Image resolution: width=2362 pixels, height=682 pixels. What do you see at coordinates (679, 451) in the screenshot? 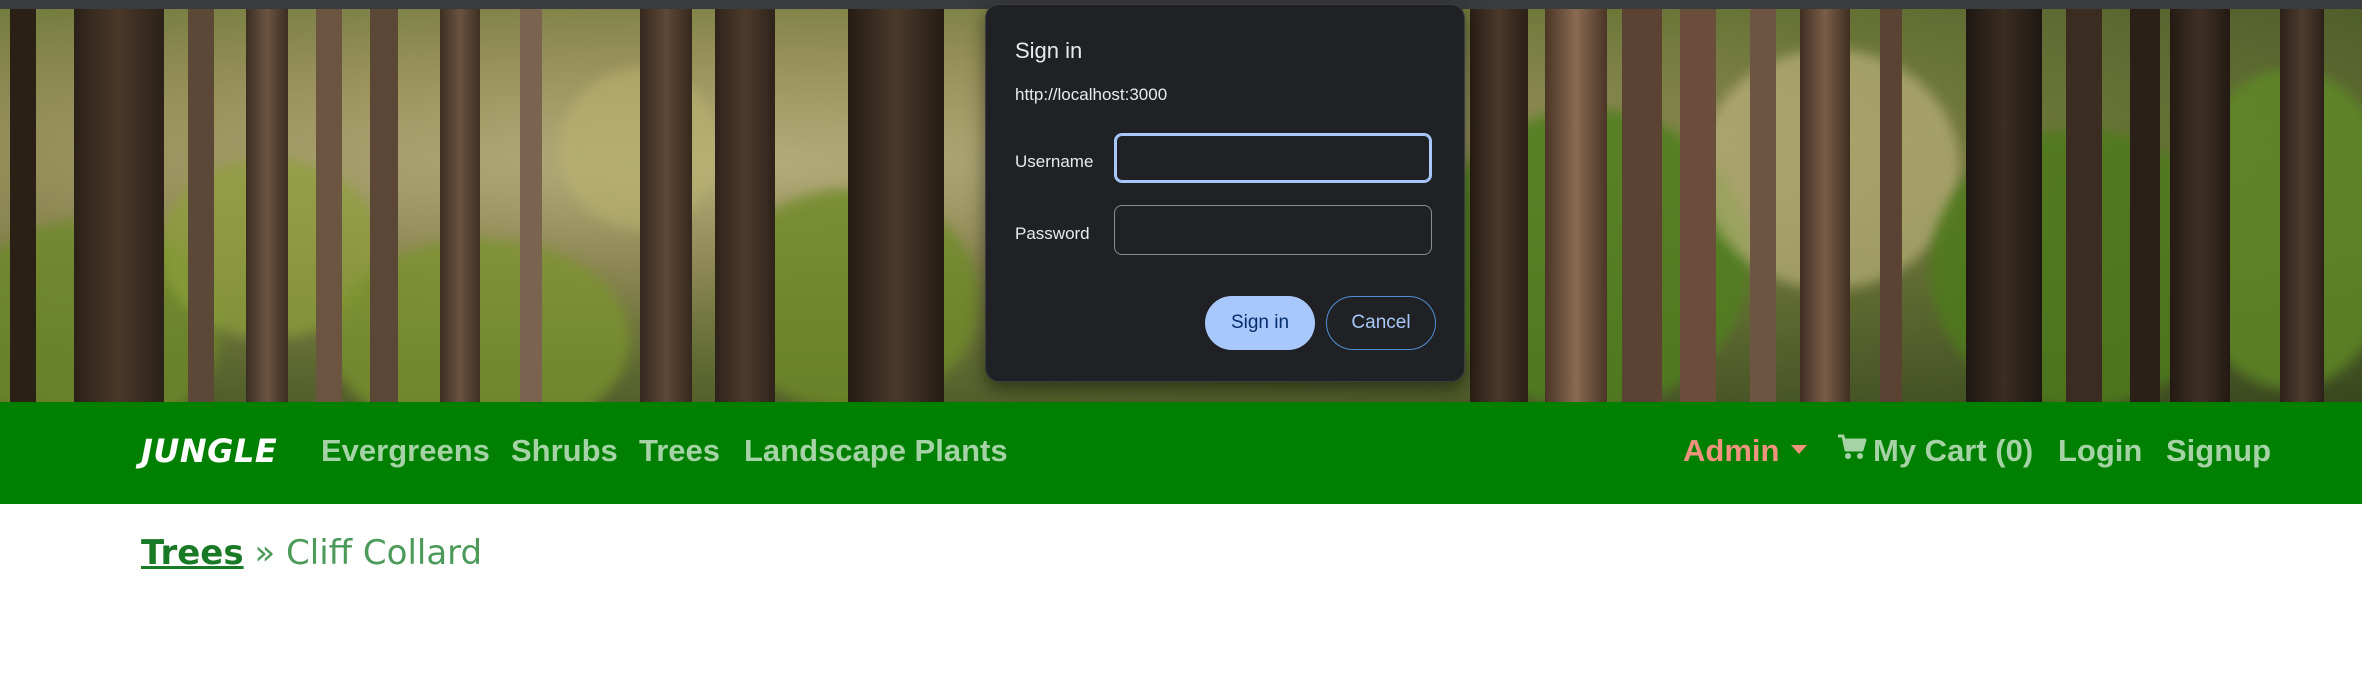
I see `nav-link-trees: Trees` at bounding box center [679, 451].